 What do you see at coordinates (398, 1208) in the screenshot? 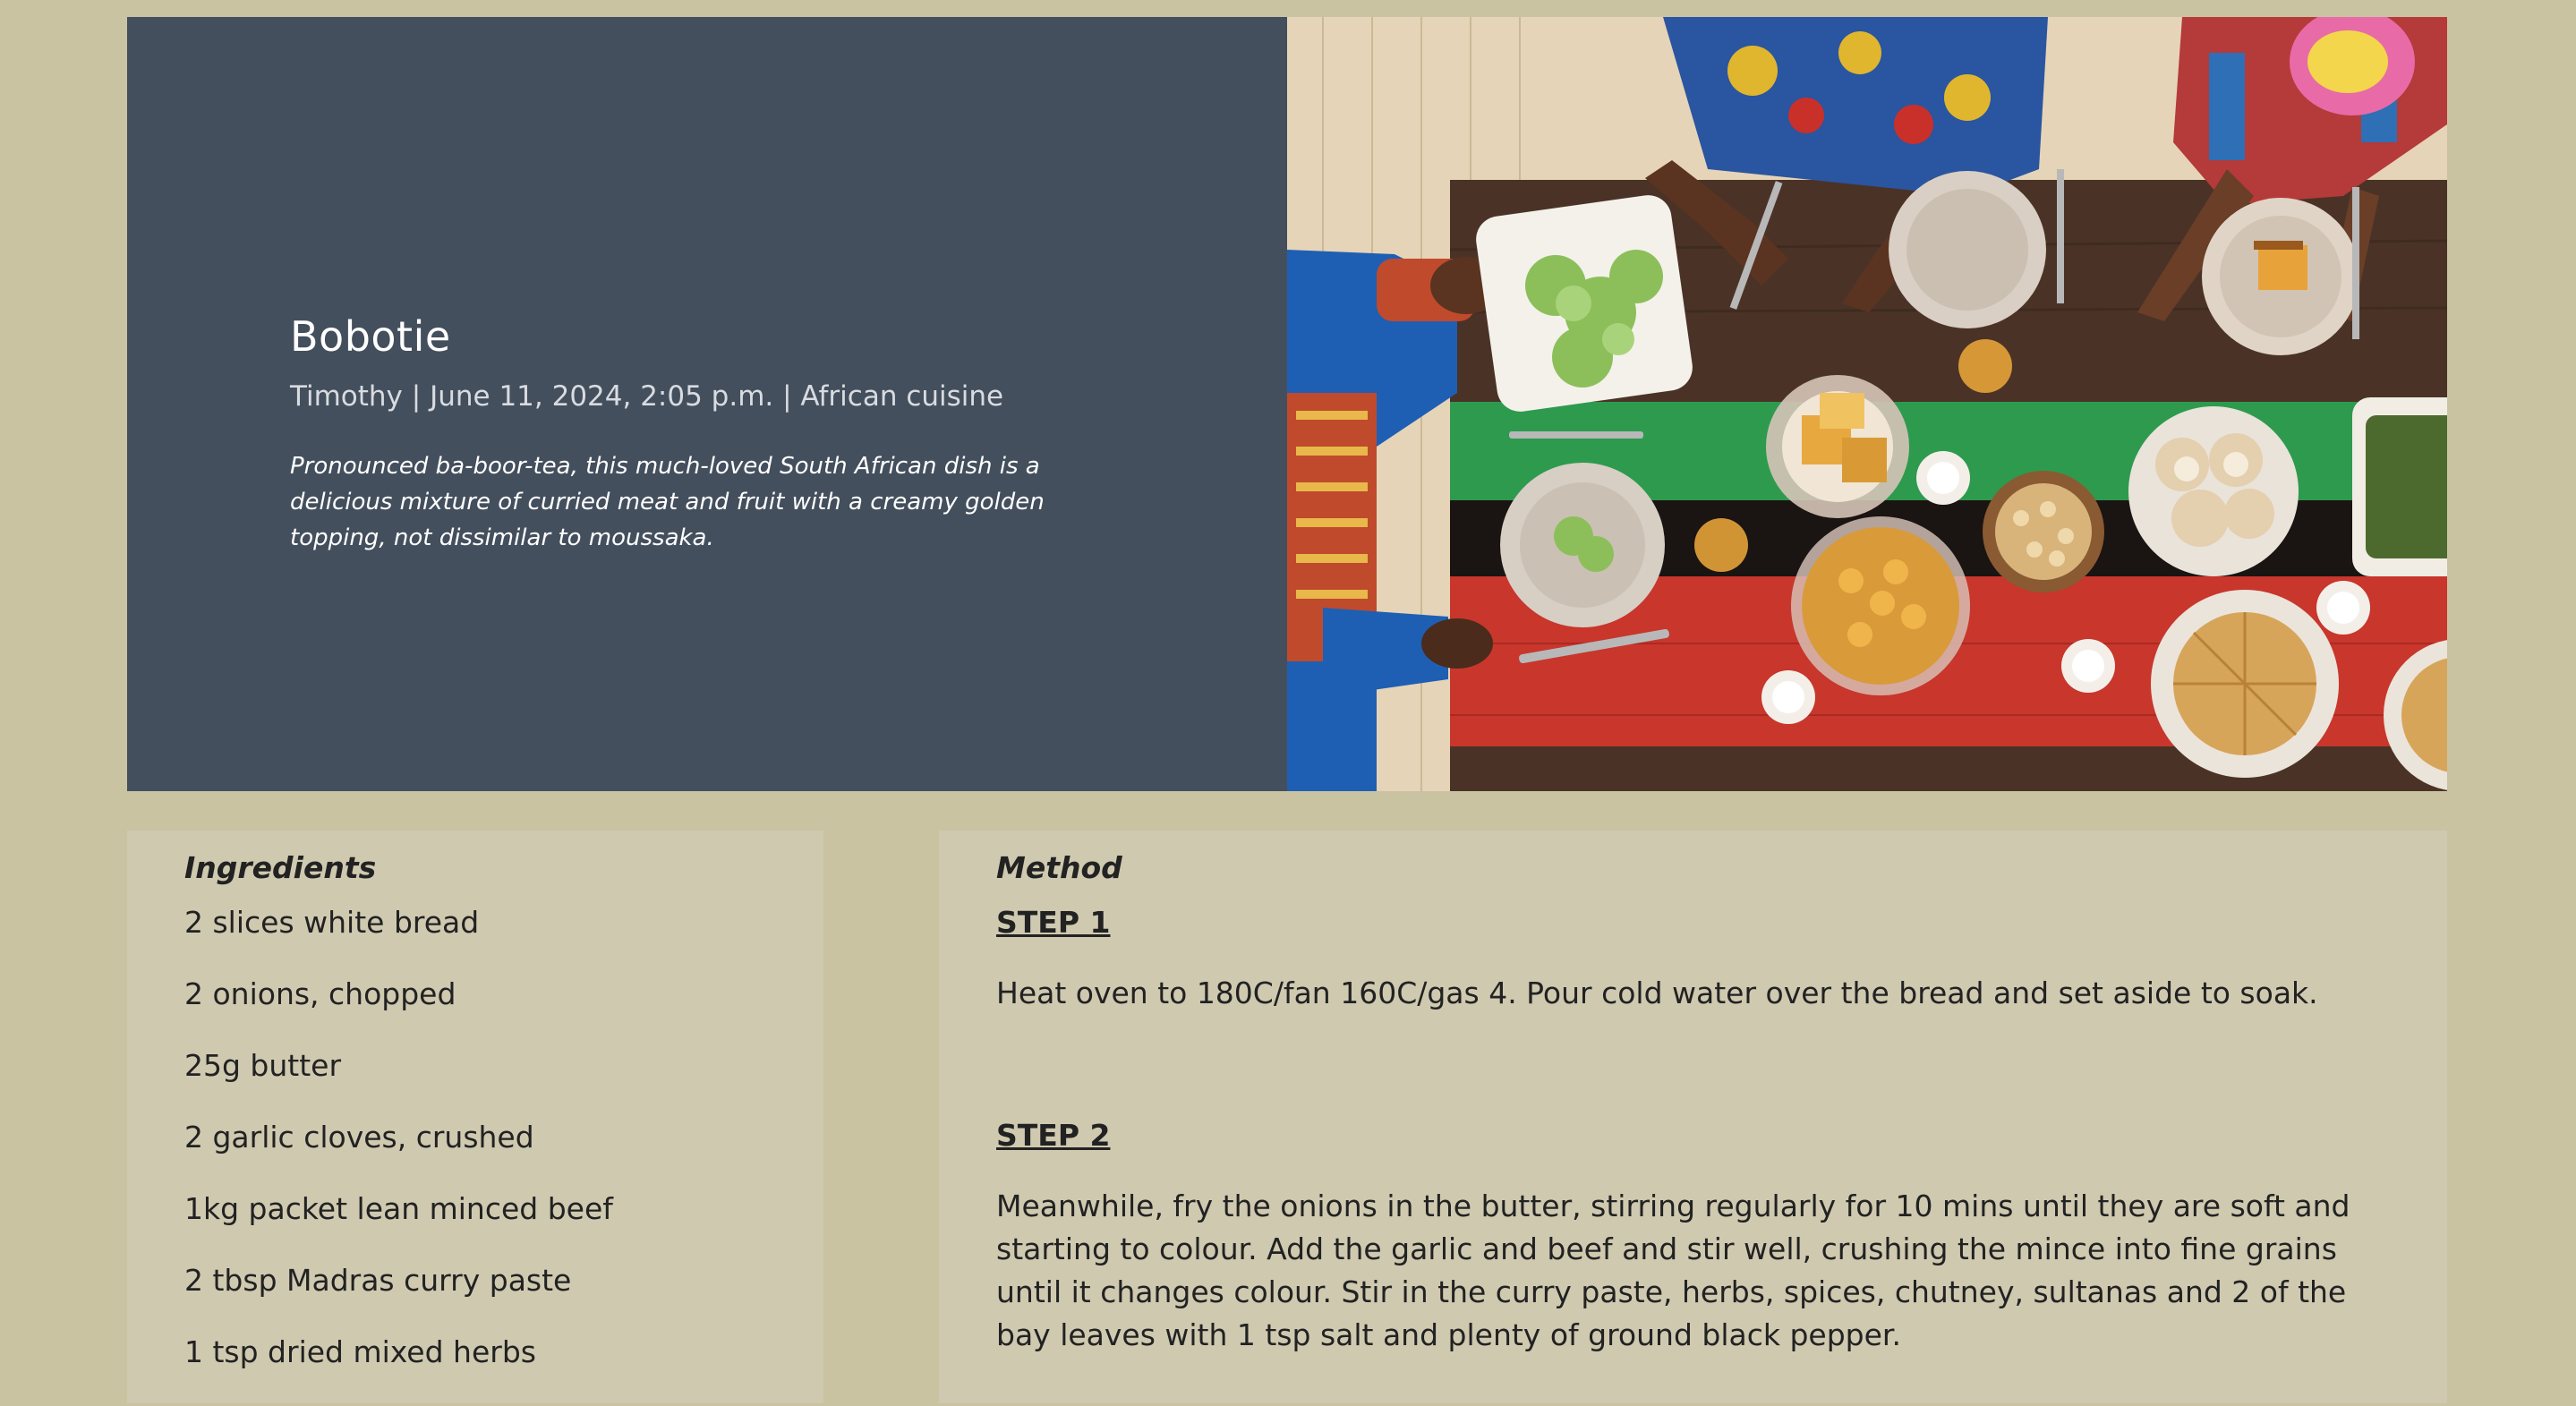
I see `ingredient-item: 1kg packet lean minced beef` at bounding box center [398, 1208].